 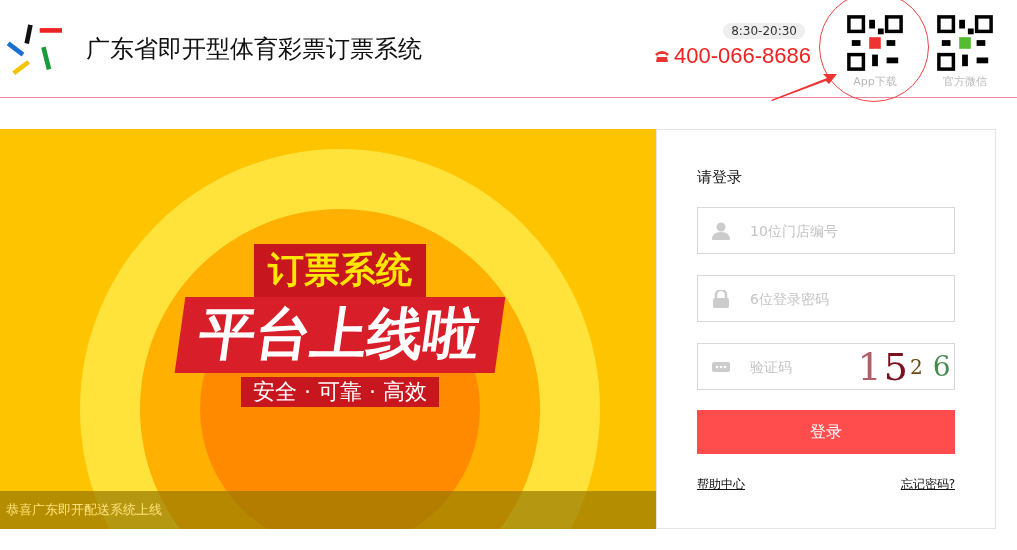 What do you see at coordinates (852, 298) in the screenshot?
I see `text-input: 6位登录密码` at bounding box center [852, 298].